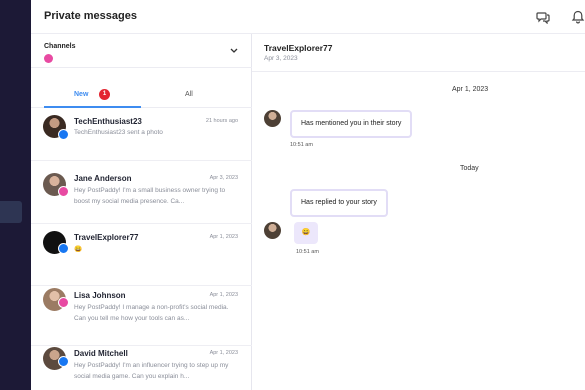 This screenshot has height=390, width=585. I want to click on left-nav-rail, so click(15, 195).